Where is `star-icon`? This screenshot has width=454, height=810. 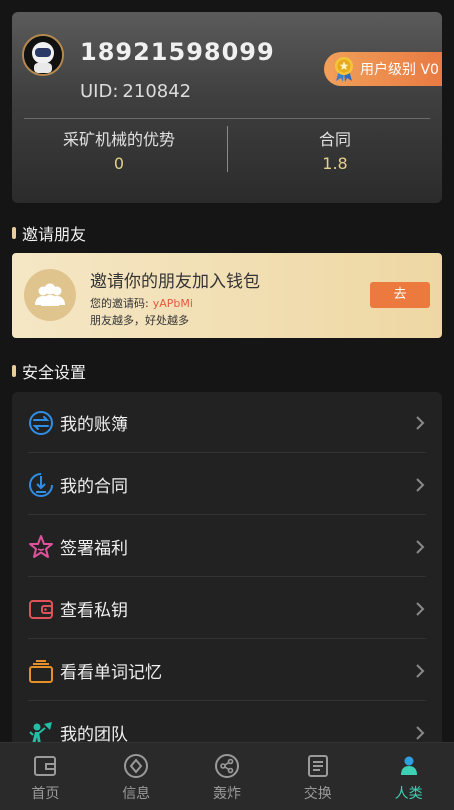 star-icon is located at coordinates (41, 546).